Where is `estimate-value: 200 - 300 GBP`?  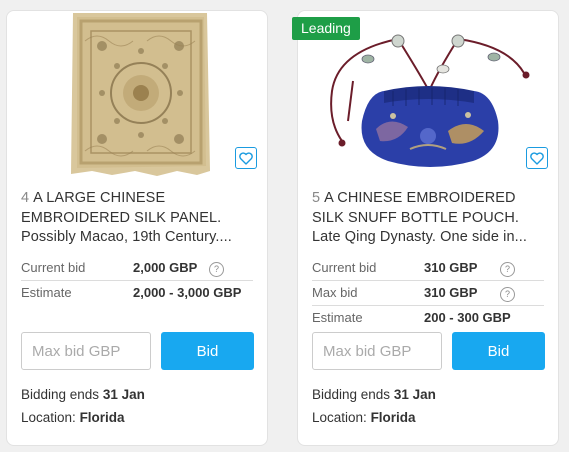 estimate-value: 200 - 300 GBP is located at coordinates (467, 317).